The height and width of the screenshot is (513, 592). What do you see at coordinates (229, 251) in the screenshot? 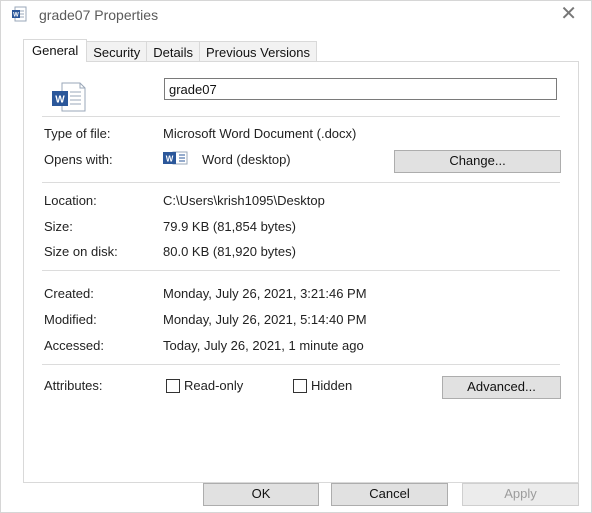
I see `size-on-disk-value: 80.0 KB (81,920 bytes)` at bounding box center [229, 251].